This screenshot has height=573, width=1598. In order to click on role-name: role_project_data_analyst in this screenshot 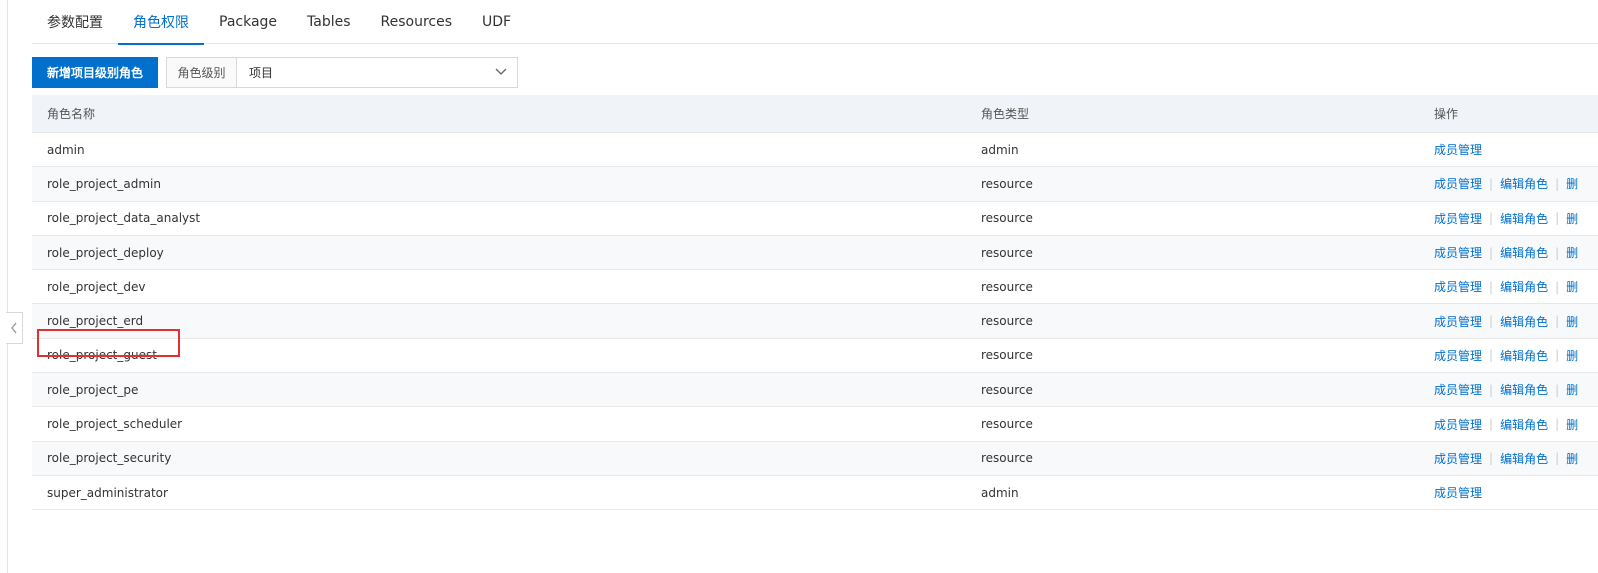, I will do `click(124, 218)`.